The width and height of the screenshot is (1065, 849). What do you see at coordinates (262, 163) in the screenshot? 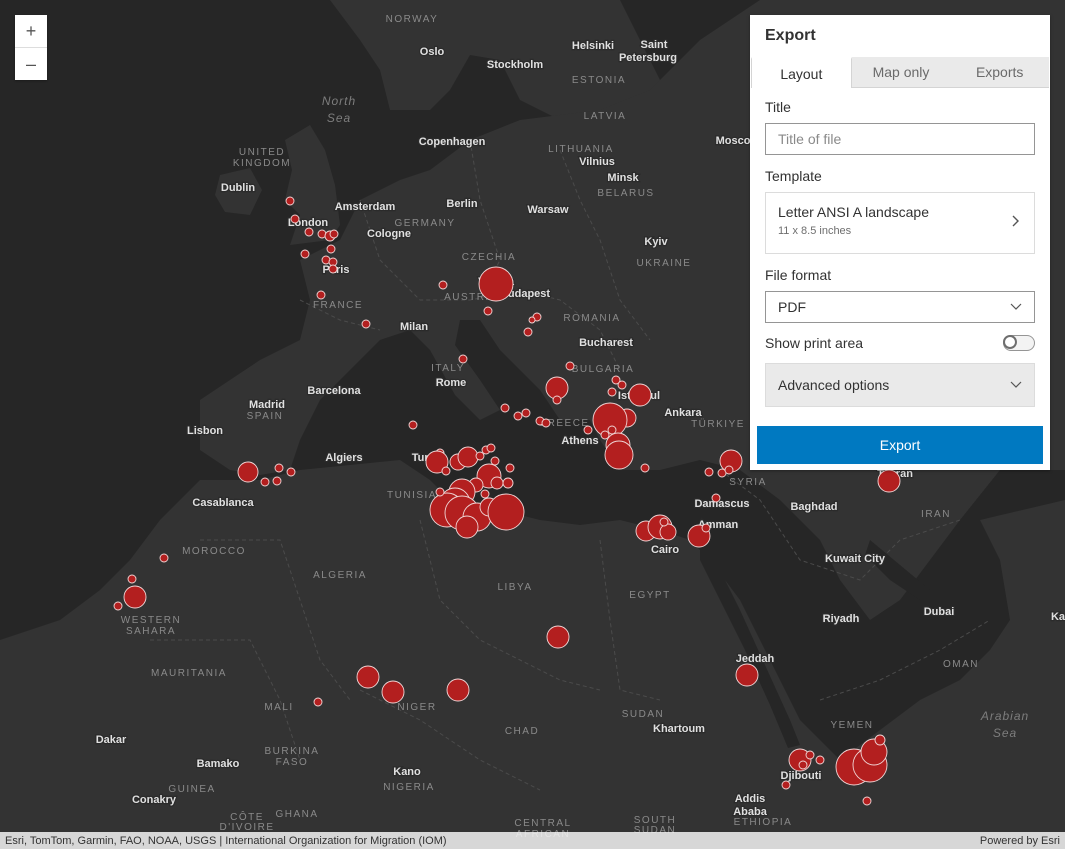
I see `map-label: KINGDOM` at bounding box center [262, 163].